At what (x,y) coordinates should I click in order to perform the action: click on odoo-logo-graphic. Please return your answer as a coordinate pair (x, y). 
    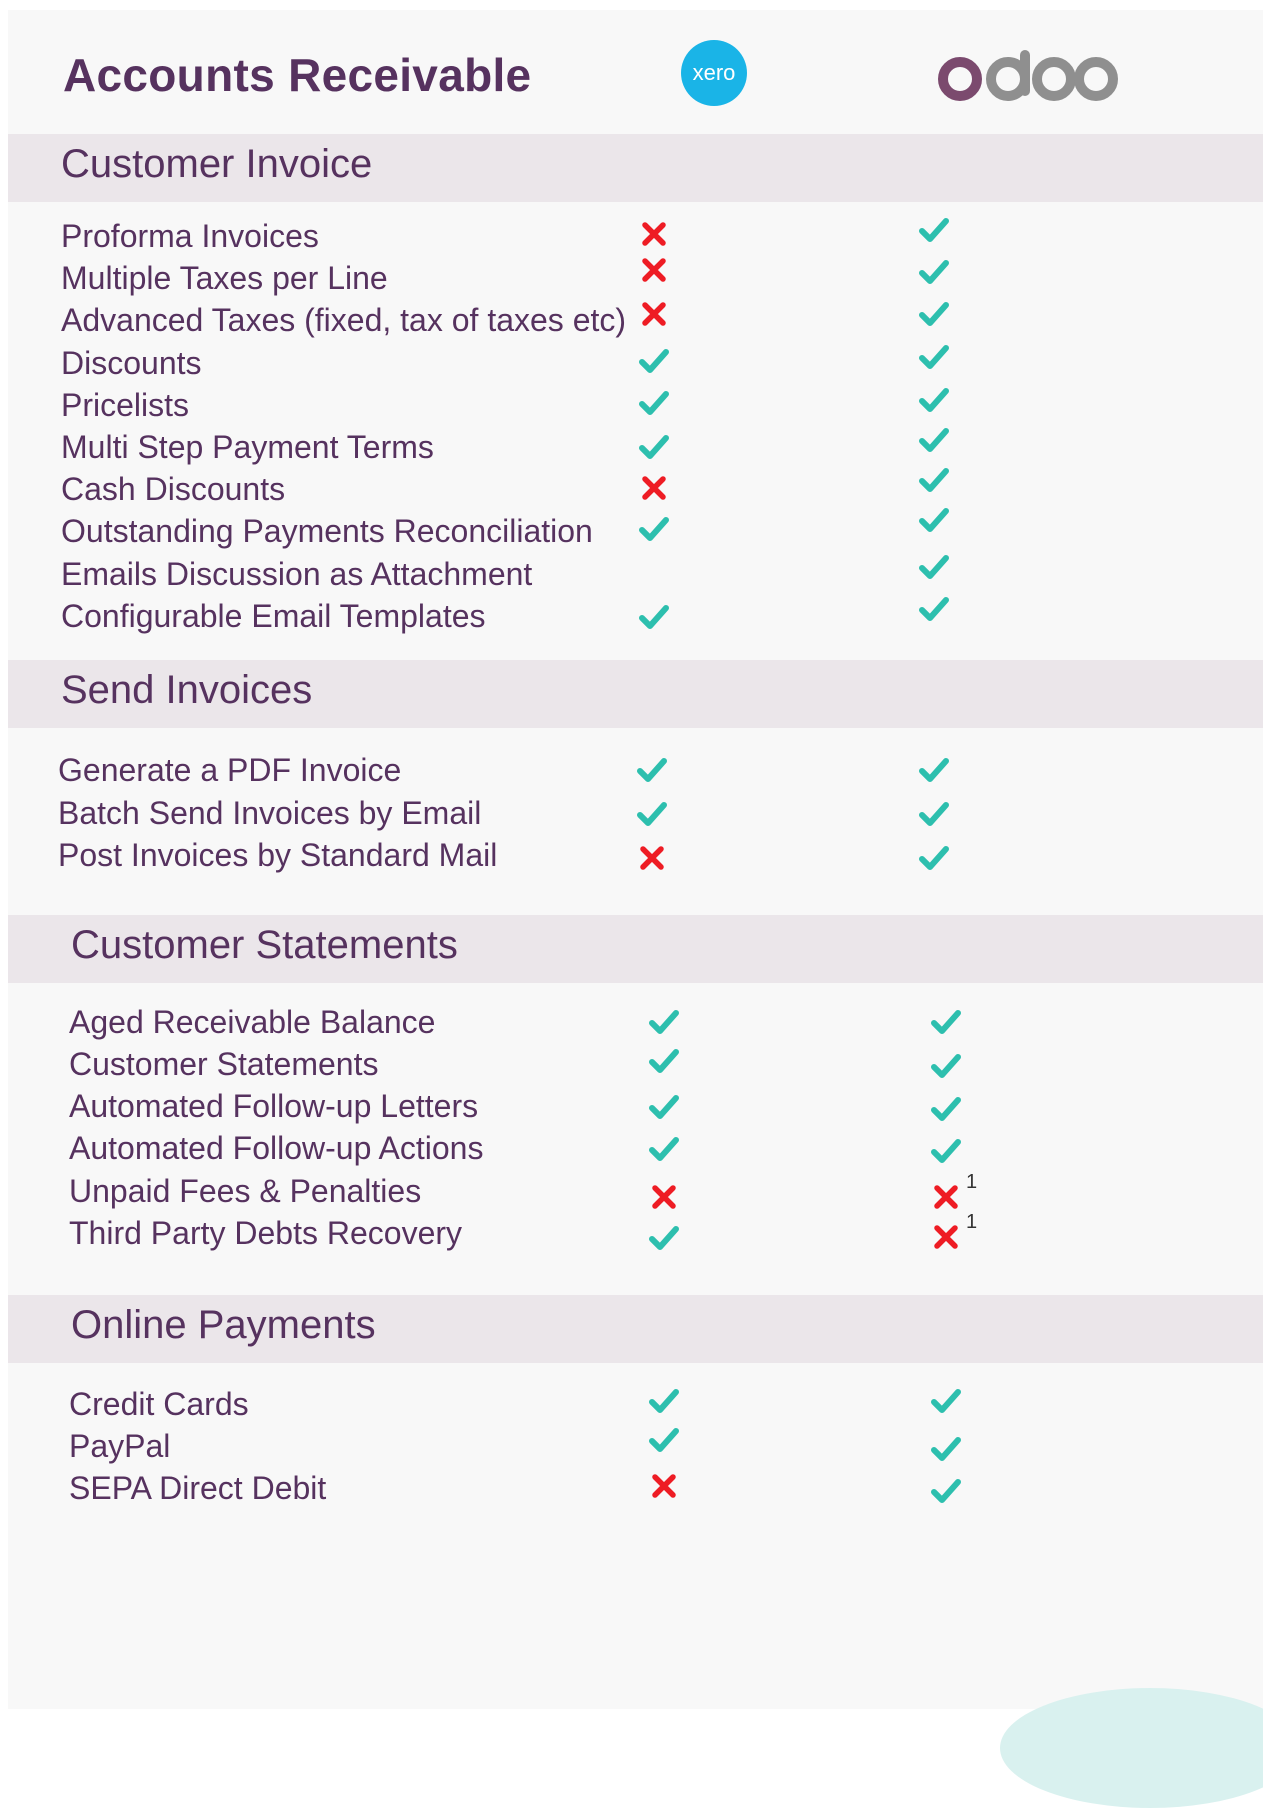
    Looking at the image, I should click on (1028, 75).